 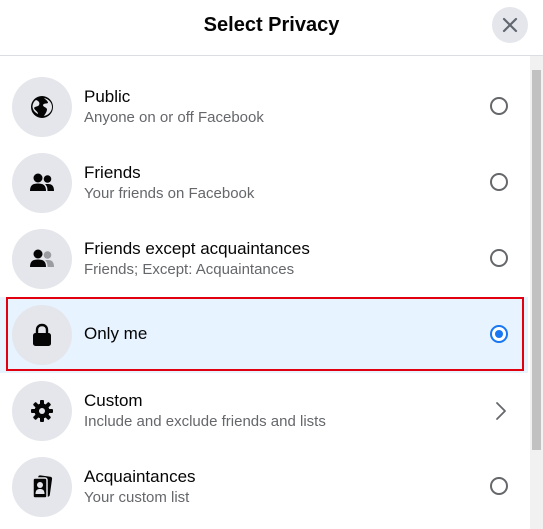 I want to click on scrollbar, so click(x=536, y=292).